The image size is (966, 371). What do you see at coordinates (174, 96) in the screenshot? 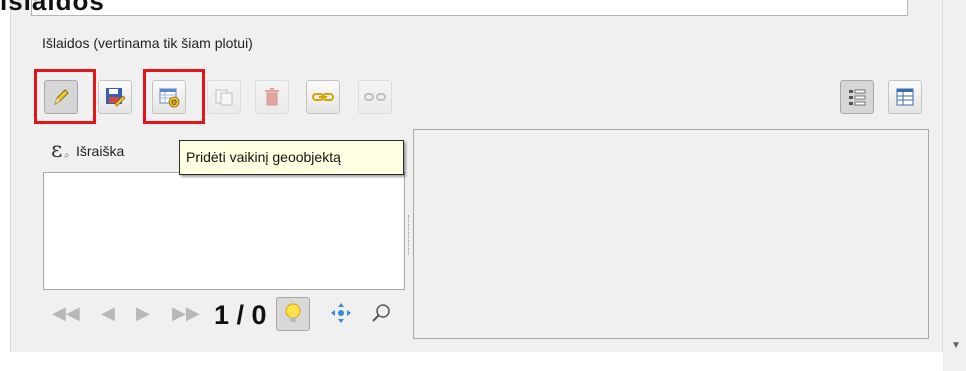
I see `highlight-add-child` at bounding box center [174, 96].